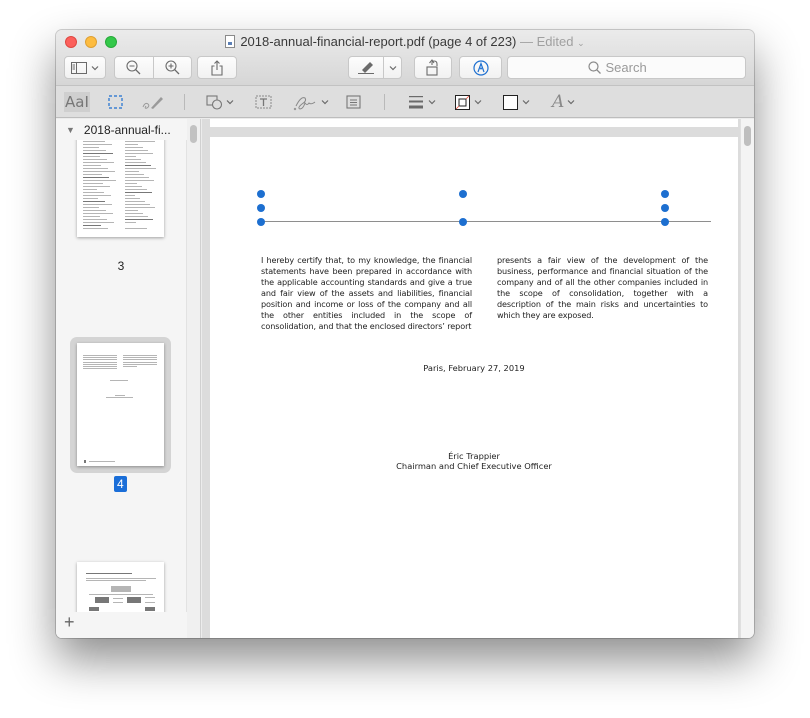  I want to click on search-input, so click(635, 67).